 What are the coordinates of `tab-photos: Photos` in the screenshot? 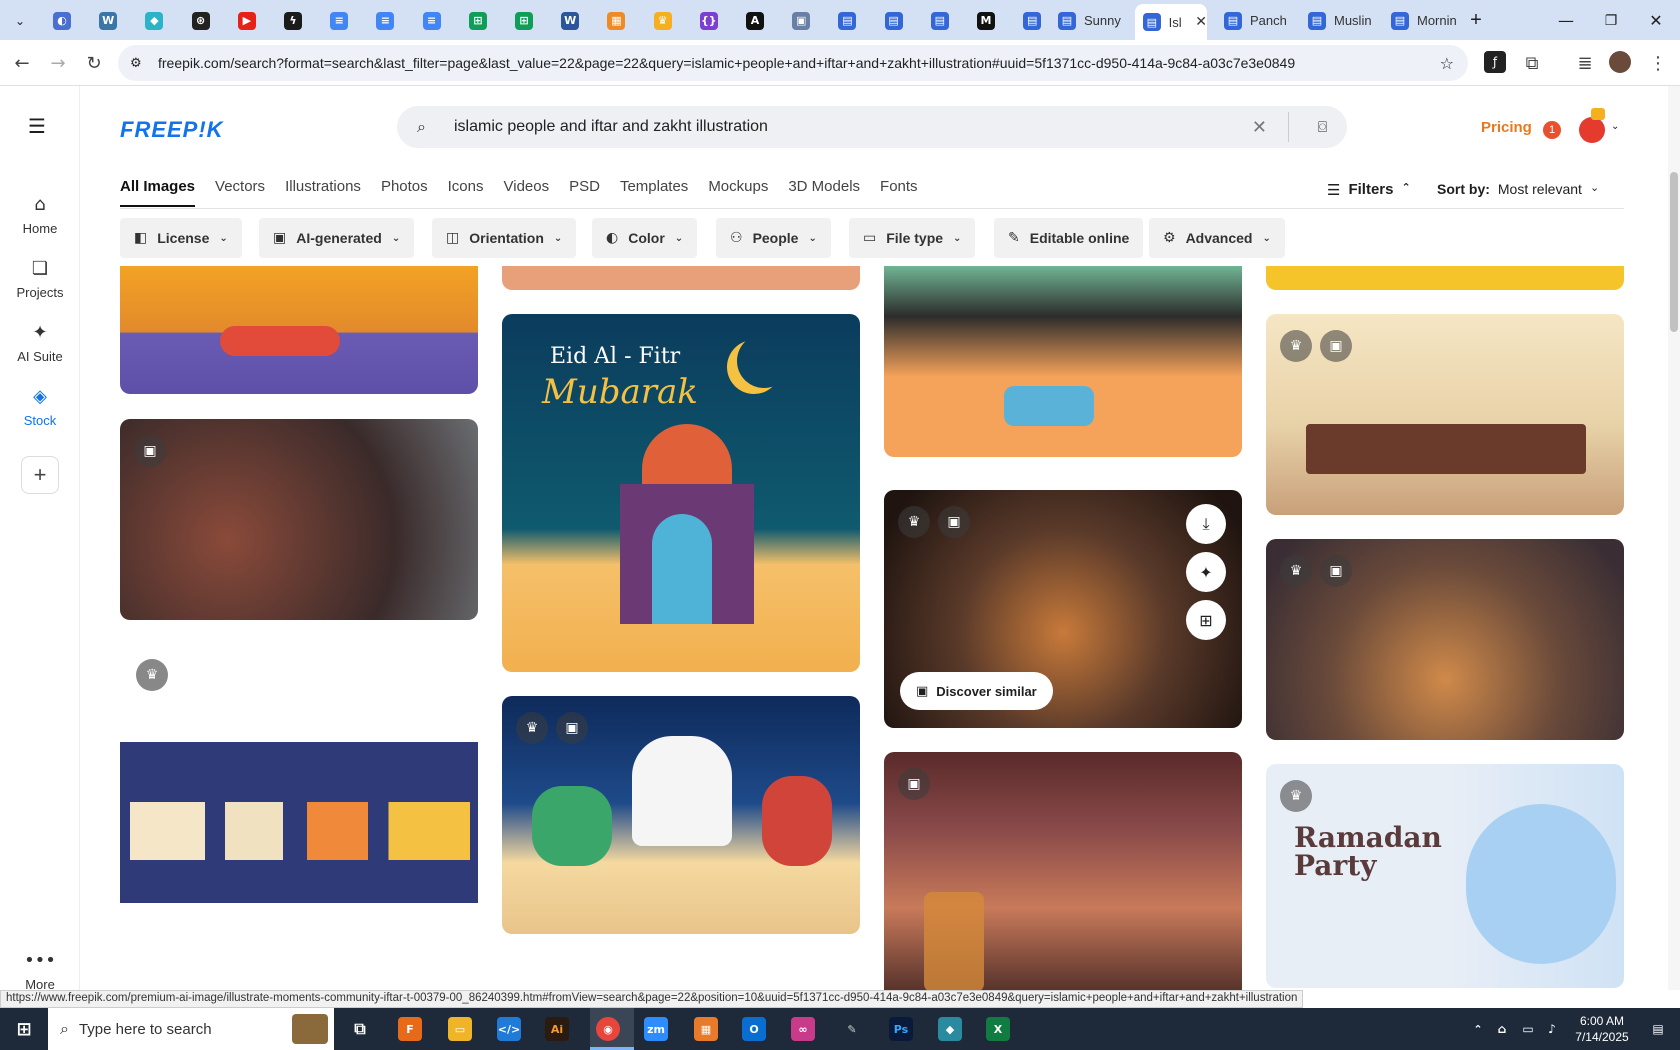 It's located at (404, 192).